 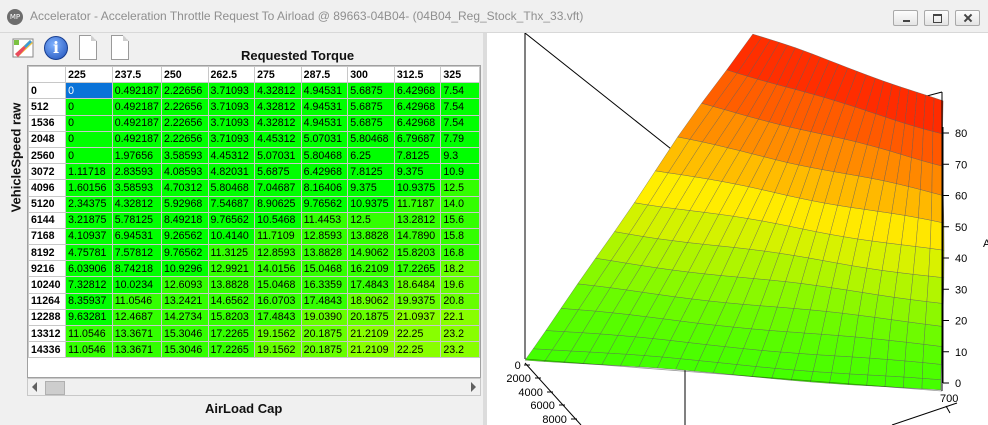 What do you see at coordinates (89, 75) in the screenshot?
I see `column-header: 225` at bounding box center [89, 75].